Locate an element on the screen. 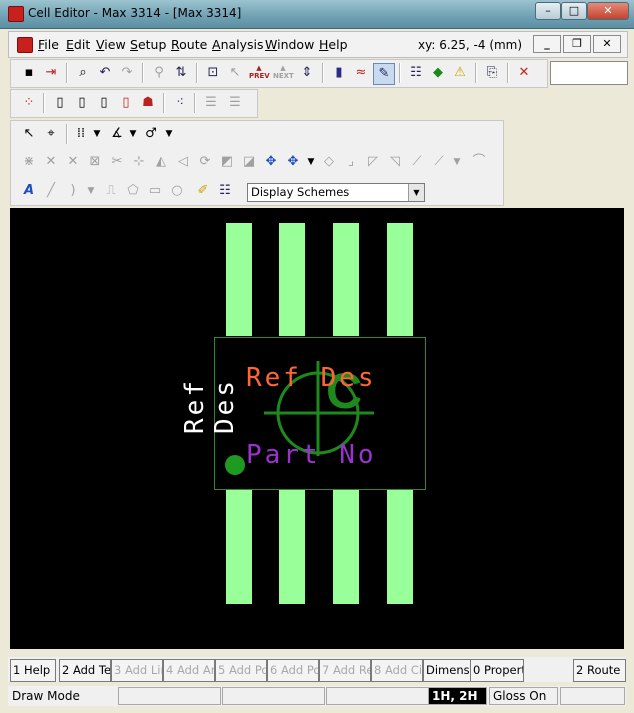 The width and height of the screenshot is (634, 713). tab-add-arc: 4 Add Arc is located at coordinates (189, 670).